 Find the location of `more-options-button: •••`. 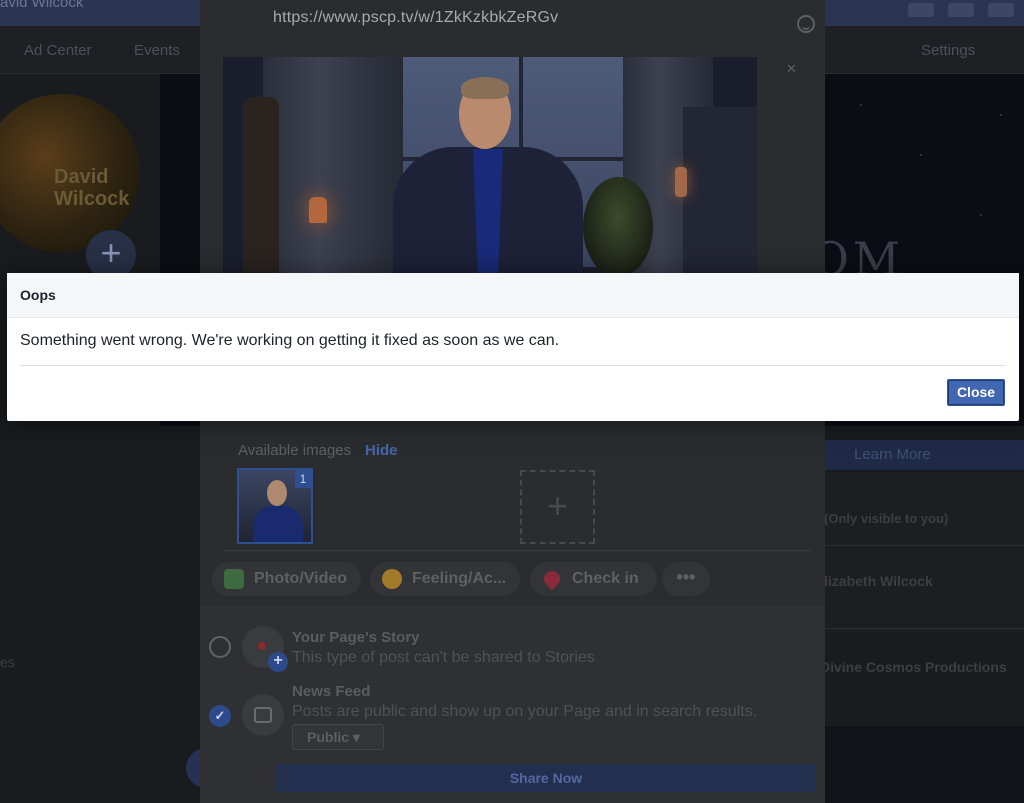

more-options-button: ••• is located at coordinates (686, 579).